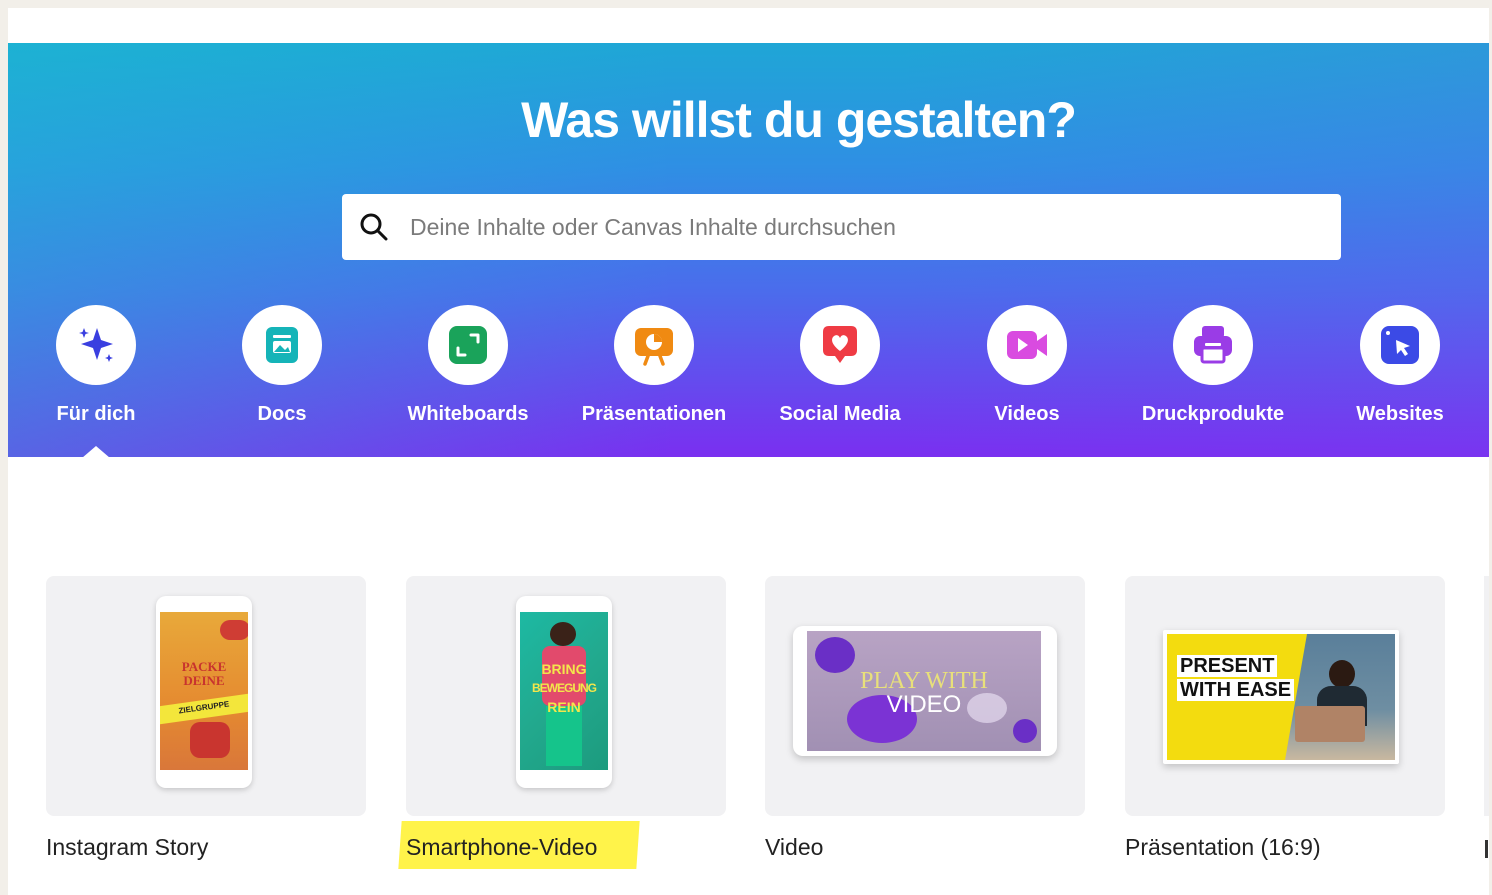 Image resolution: width=1492 pixels, height=895 pixels. What do you see at coordinates (204, 666) in the screenshot?
I see `story-art-line: PACKE` at bounding box center [204, 666].